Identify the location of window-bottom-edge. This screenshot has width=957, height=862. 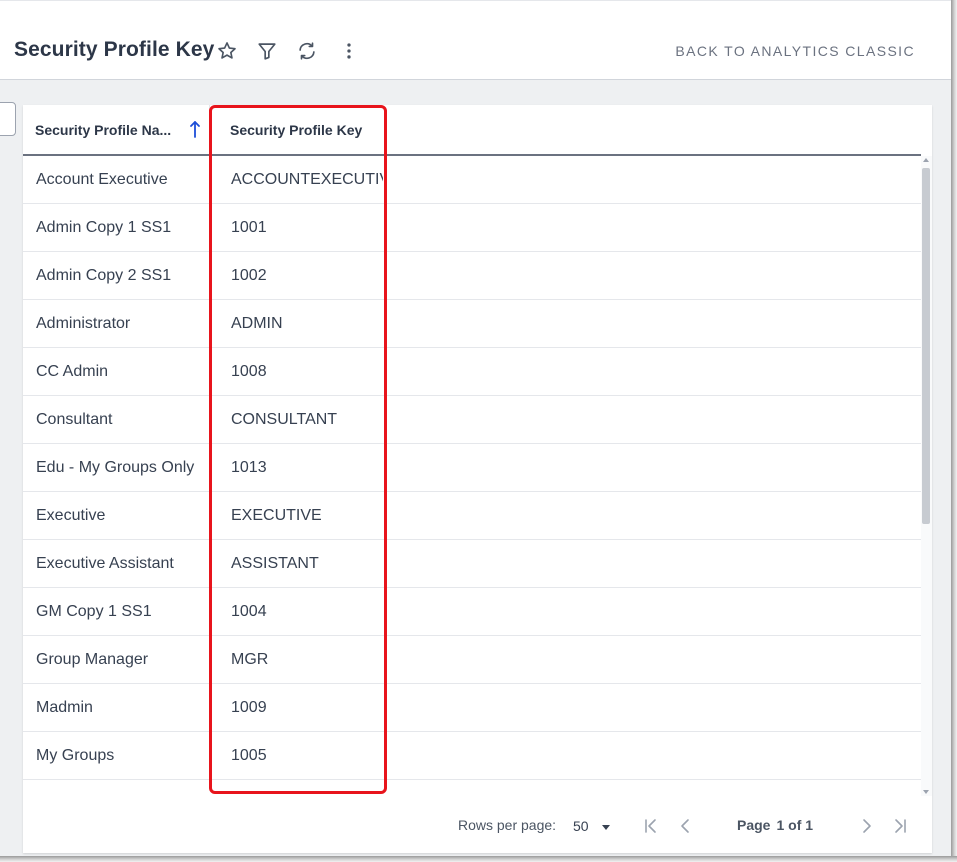
(478, 859).